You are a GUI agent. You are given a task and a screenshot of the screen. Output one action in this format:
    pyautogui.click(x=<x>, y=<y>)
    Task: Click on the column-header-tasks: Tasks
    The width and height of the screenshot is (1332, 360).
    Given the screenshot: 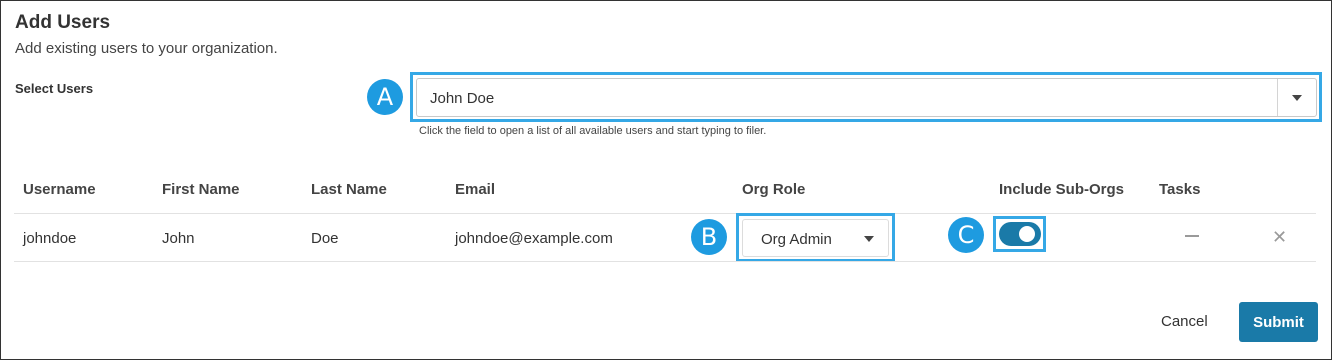 What is the action you would take?
    pyautogui.click(x=1180, y=189)
    